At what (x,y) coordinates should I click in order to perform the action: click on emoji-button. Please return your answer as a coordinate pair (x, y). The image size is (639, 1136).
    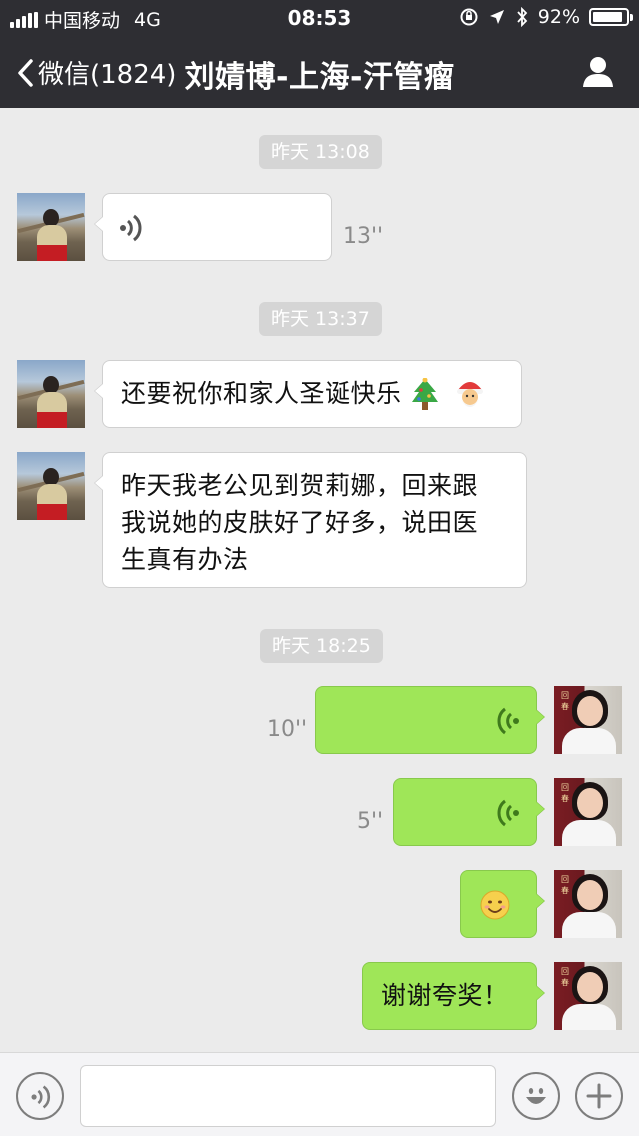
    Looking at the image, I should click on (536, 1096).